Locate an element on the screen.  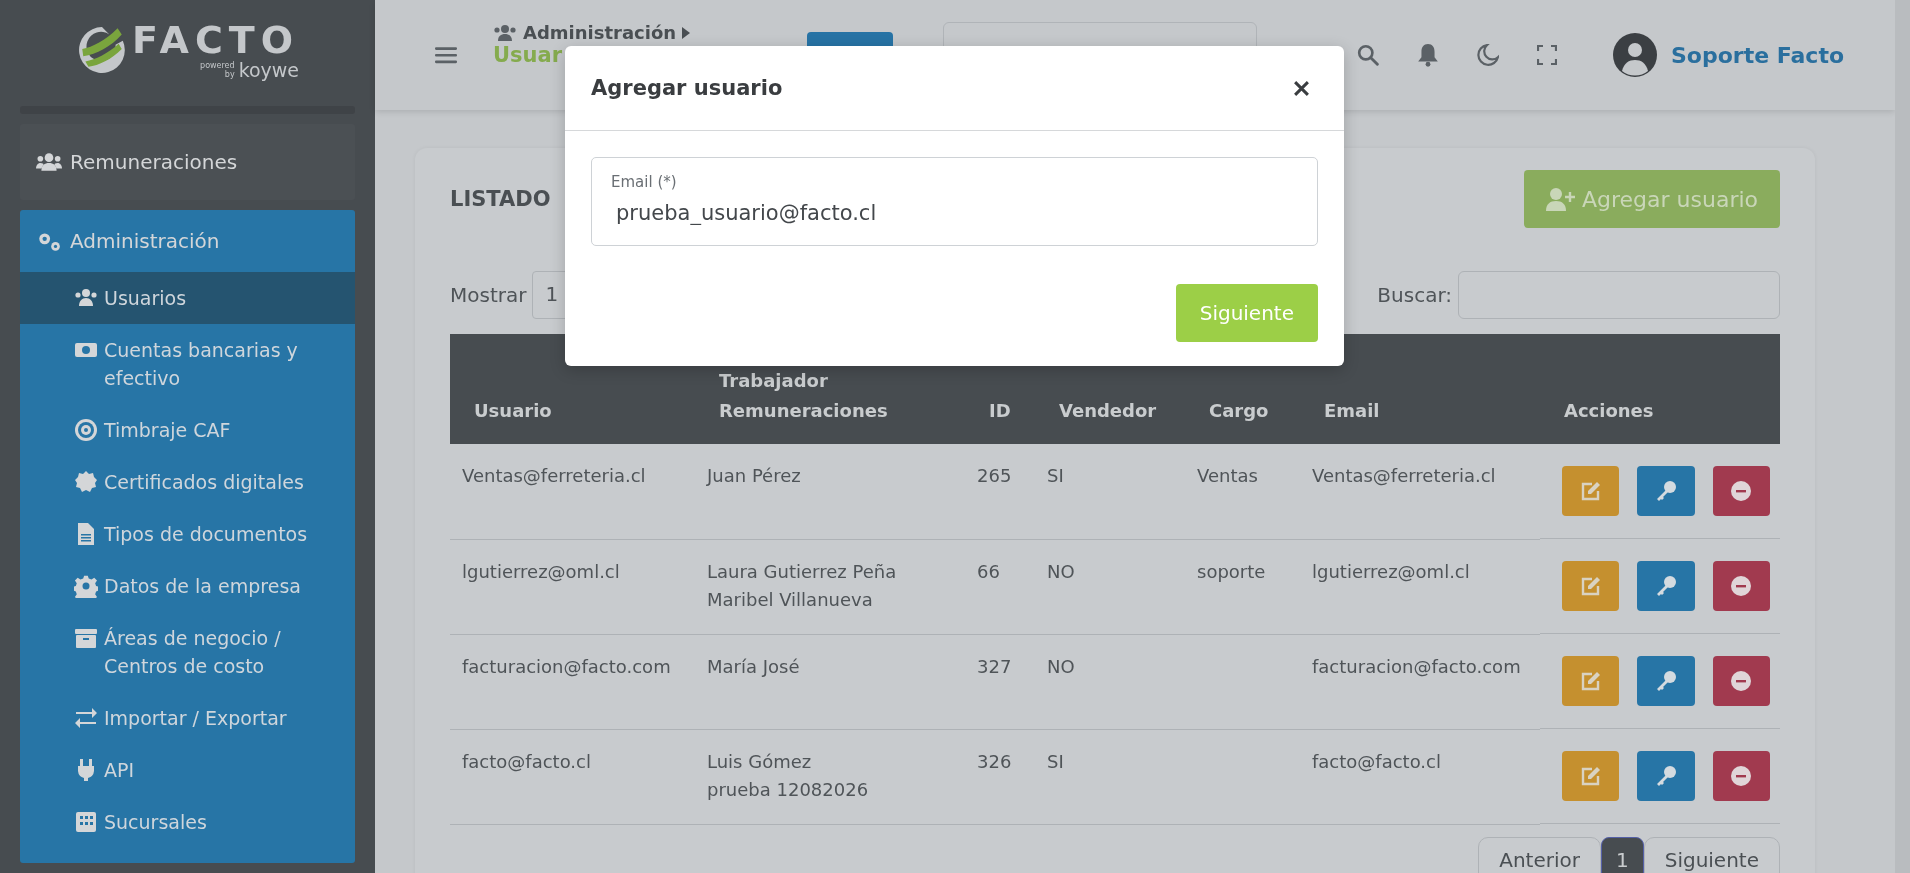
sidebar-item: Importar / Exportar is located at coordinates (187, 718).